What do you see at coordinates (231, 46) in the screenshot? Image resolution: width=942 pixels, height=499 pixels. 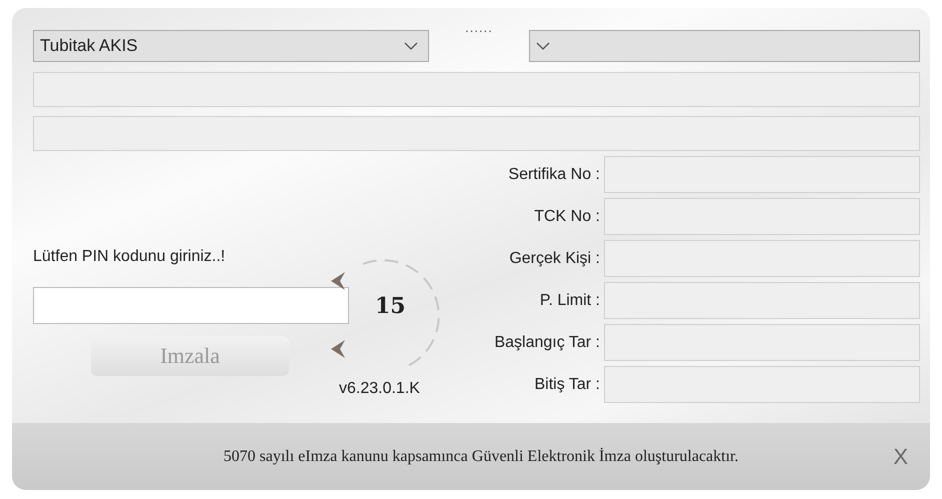 I see `reader-dropdown: Tubitak AKIS` at bounding box center [231, 46].